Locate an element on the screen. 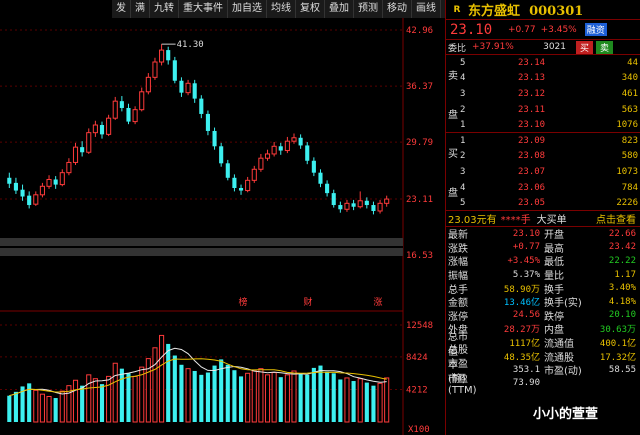  volume-tick-label: 12548 is located at coordinates (419, 326).